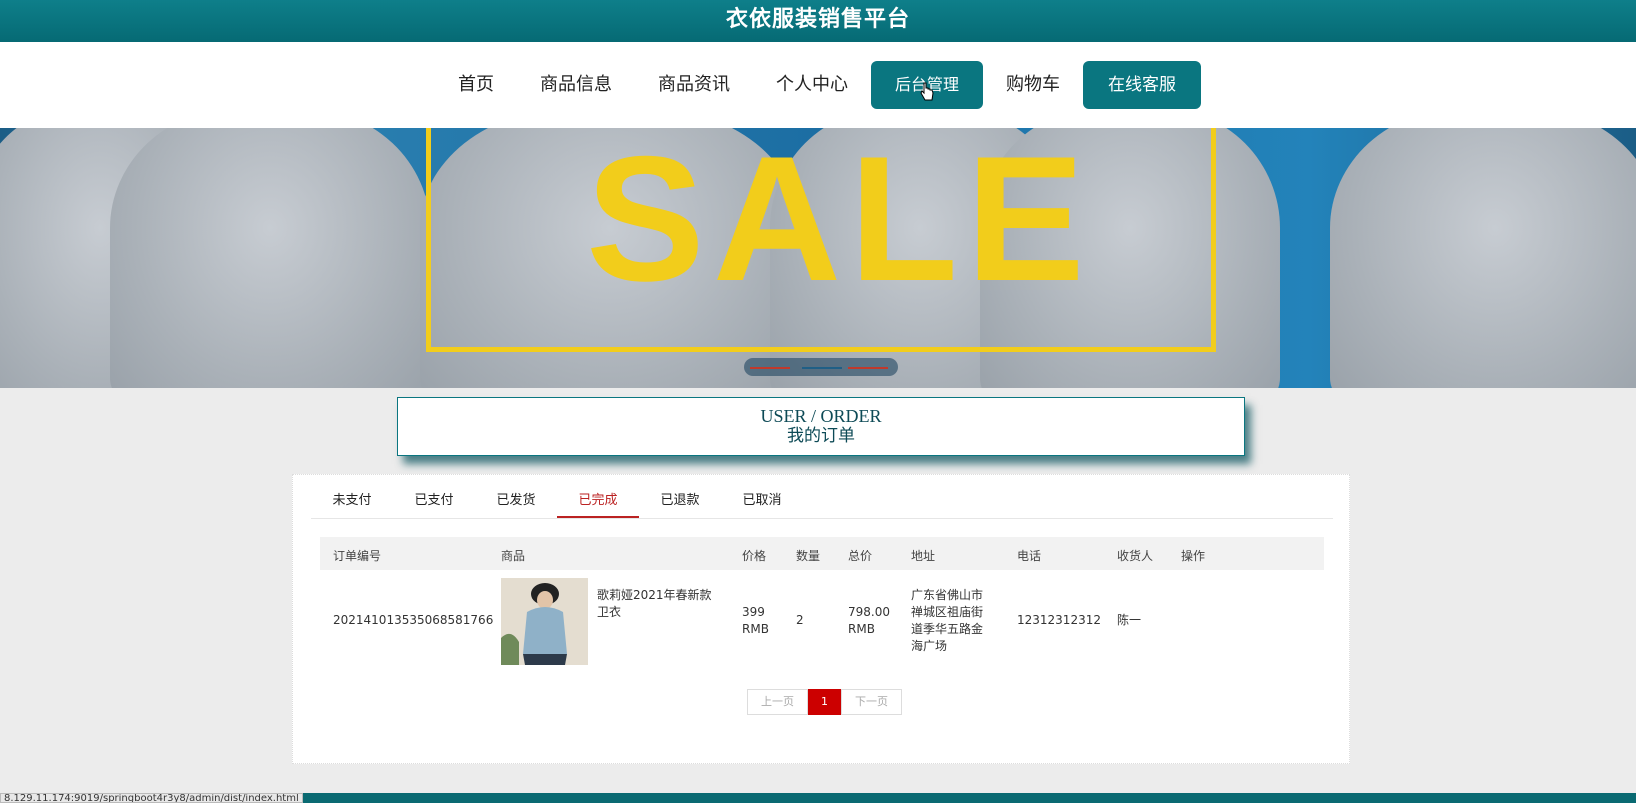 This screenshot has width=1636, height=803. What do you see at coordinates (821, 435) in the screenshot?
I see `heading-chinese: 我的订单` at bounding box center [821, 435].